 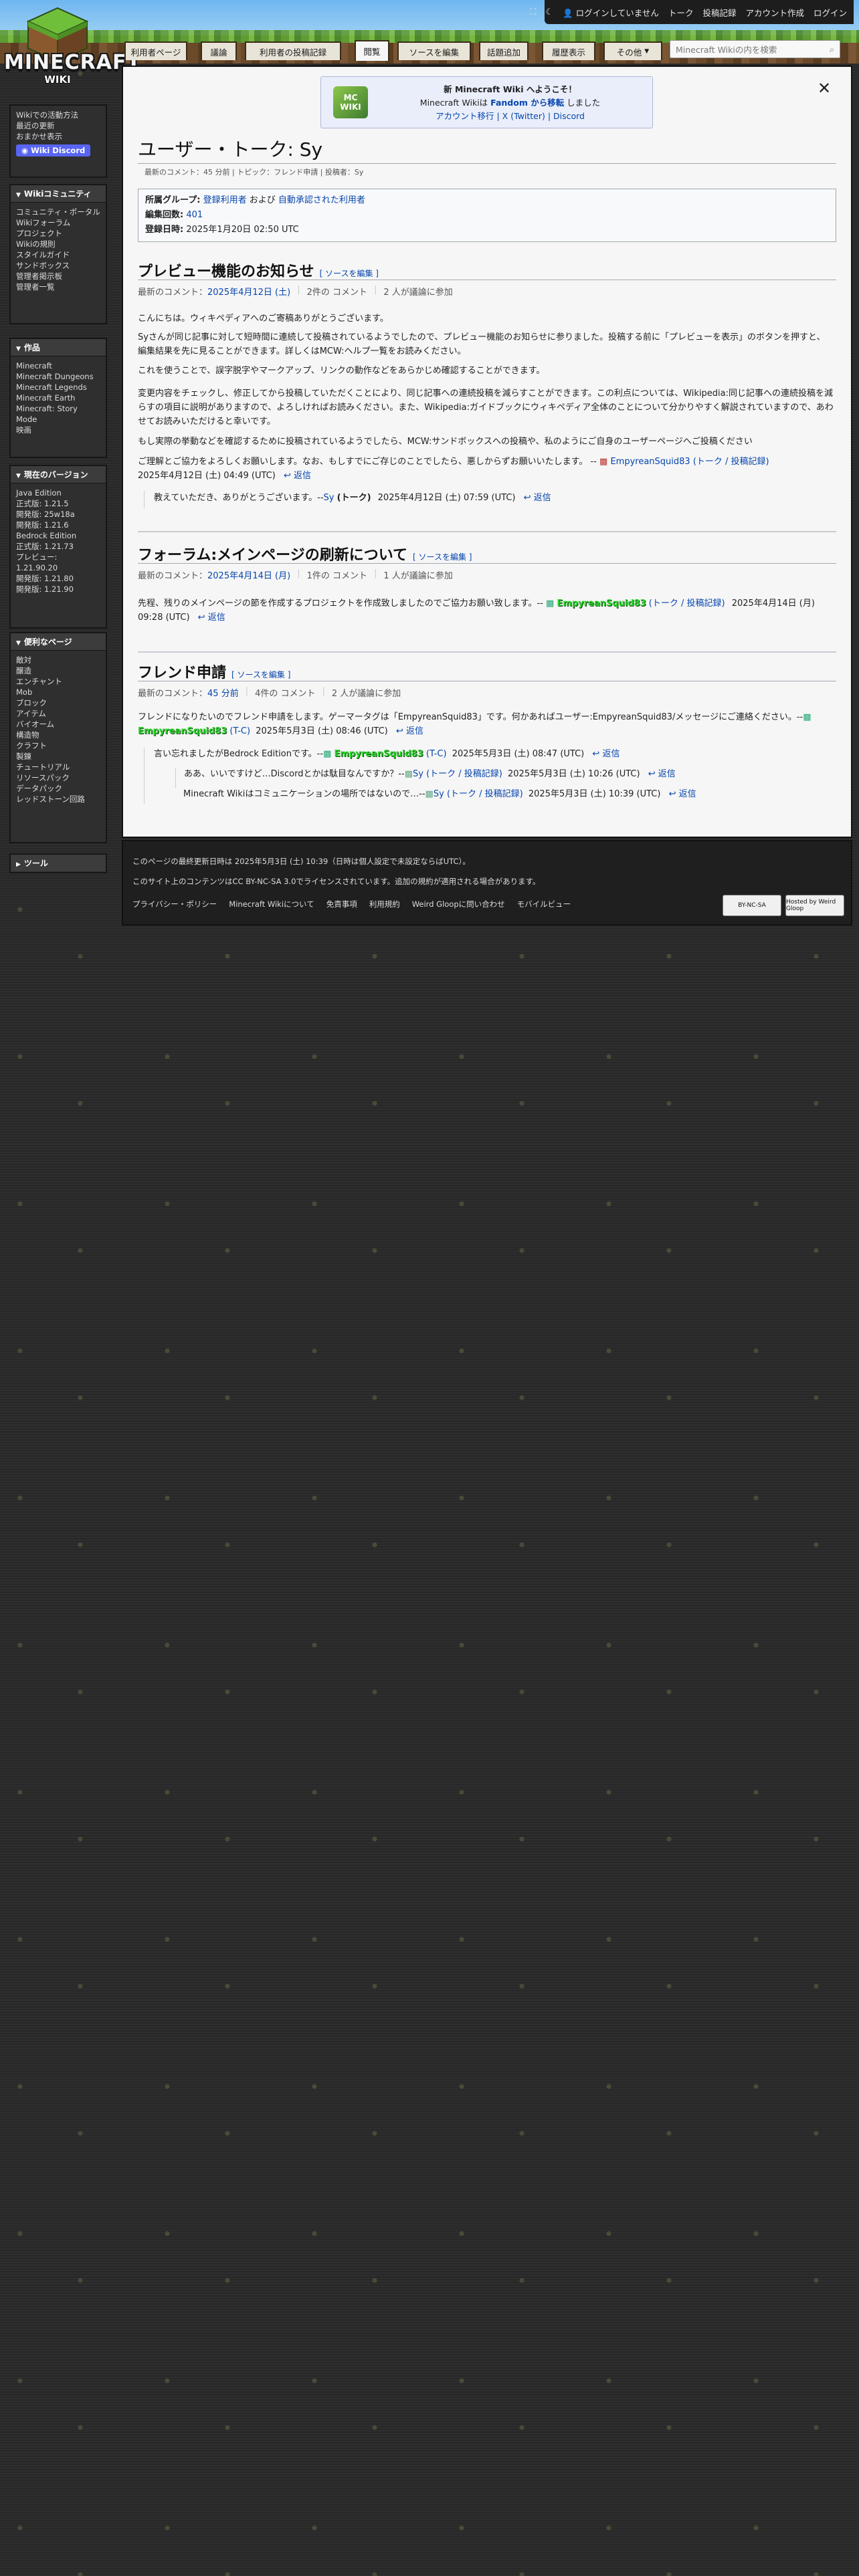 I want to click on sidebar-heading: ▼ 便利なページ, so click(x=59, y=642).